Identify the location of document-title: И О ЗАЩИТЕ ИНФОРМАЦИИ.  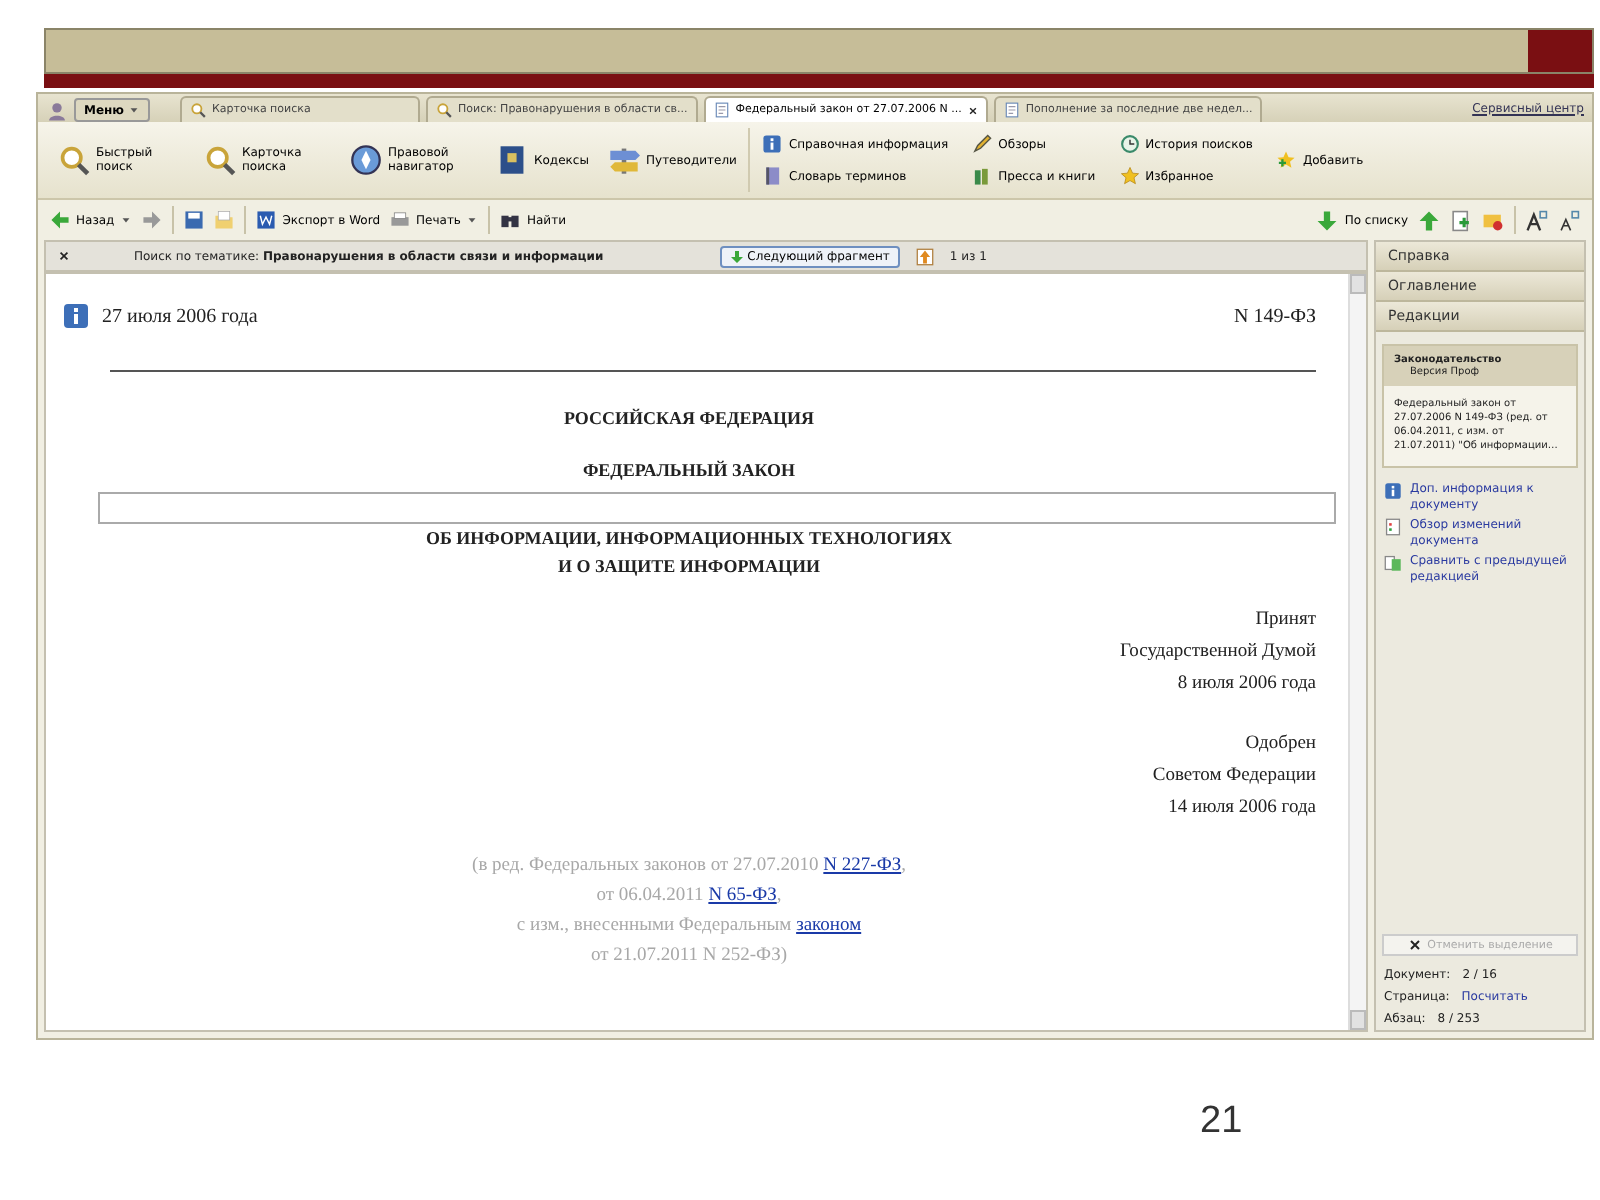
(689, 566).